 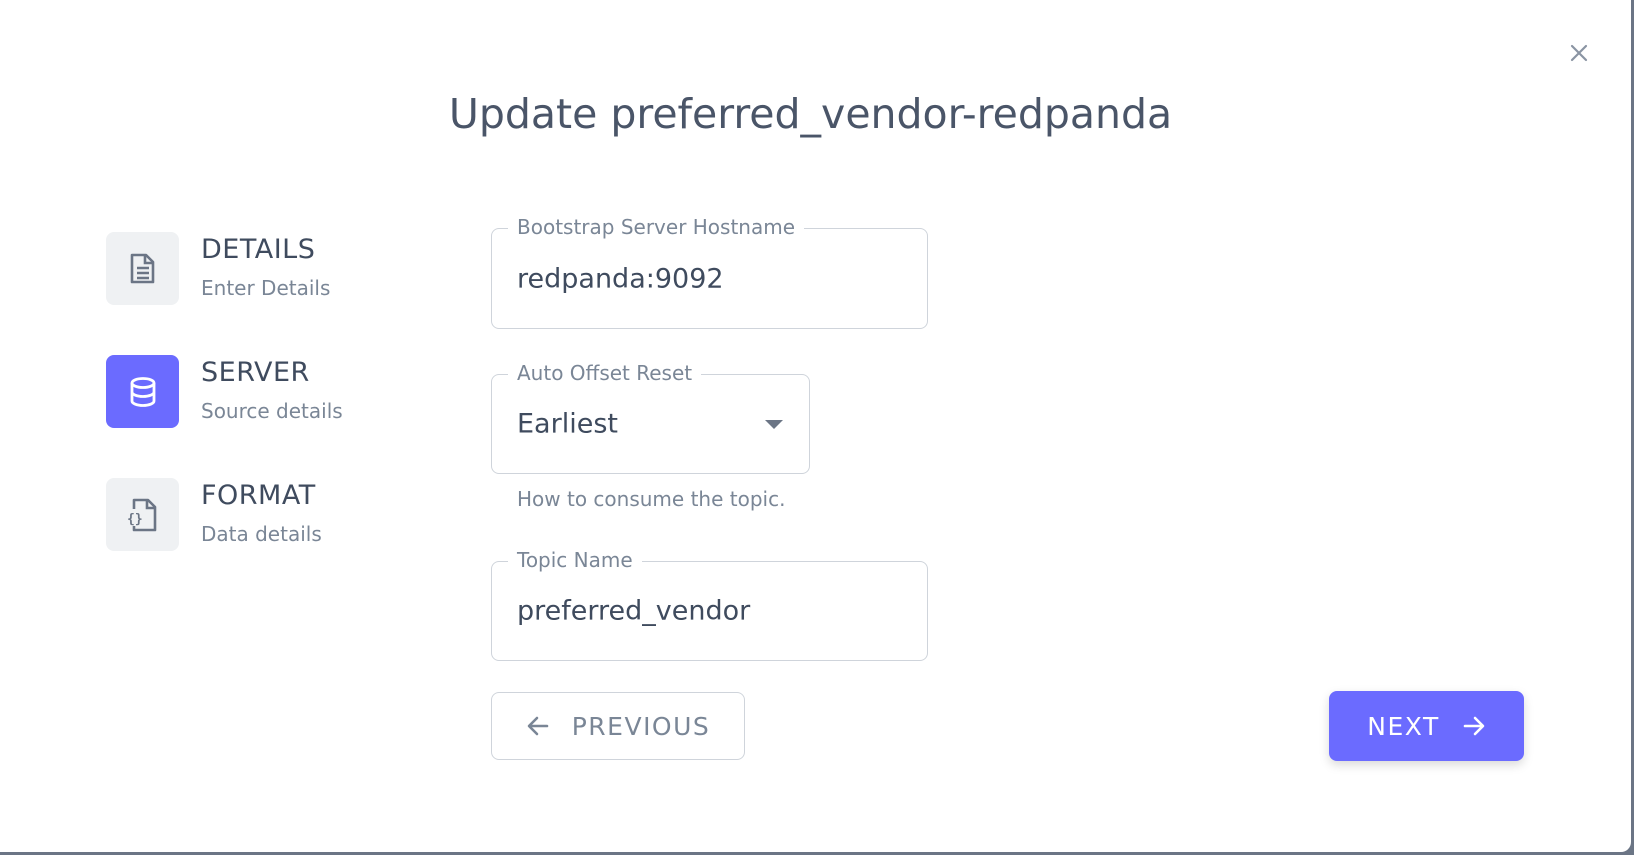 I want to click on bootstrap-server-input: Bootstrap Server Hostname redpanda:9092, so click(x=709, y=272).